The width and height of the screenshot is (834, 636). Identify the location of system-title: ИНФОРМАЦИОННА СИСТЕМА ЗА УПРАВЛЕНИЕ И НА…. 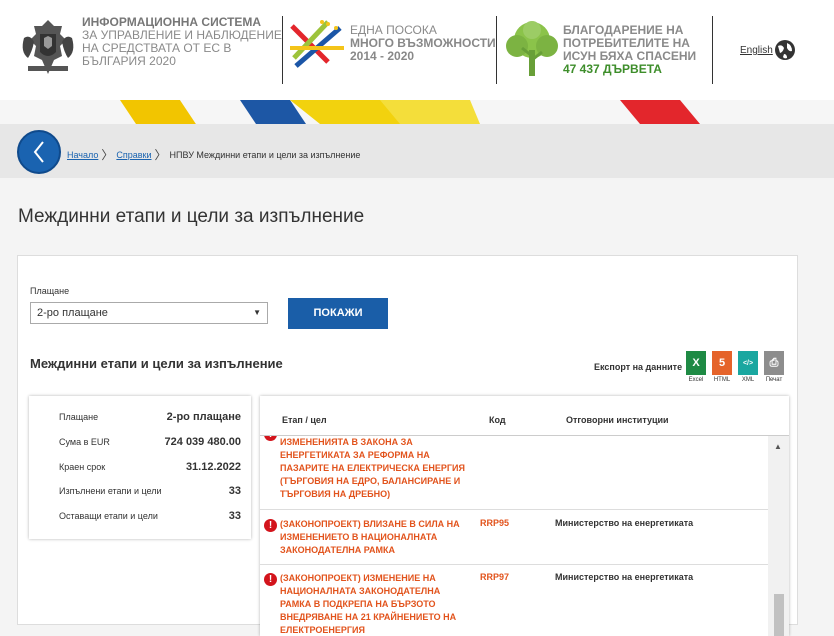
(182, 42).